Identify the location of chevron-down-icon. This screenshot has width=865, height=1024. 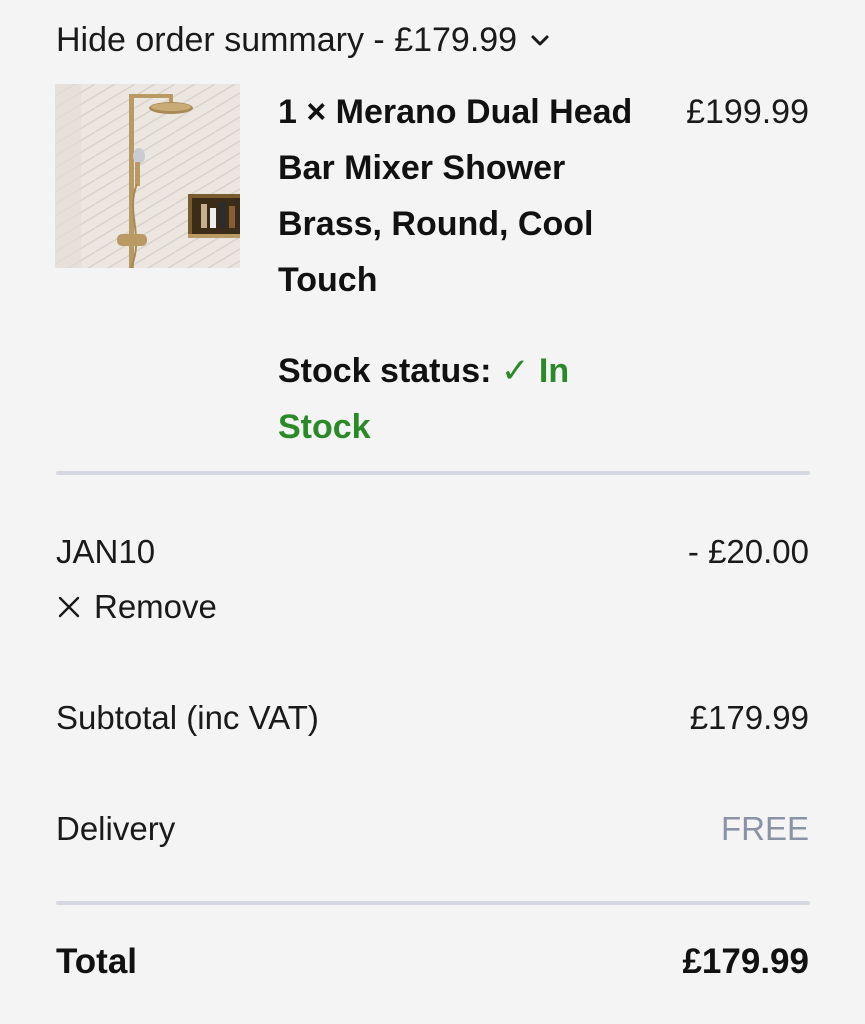
(540, 40).